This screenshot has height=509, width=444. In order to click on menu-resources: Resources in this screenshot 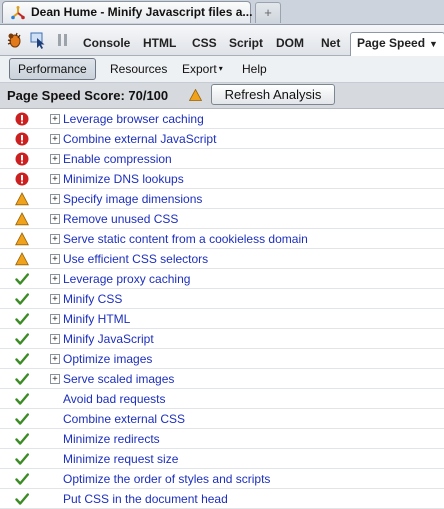, I will do `click(138, 69)`.